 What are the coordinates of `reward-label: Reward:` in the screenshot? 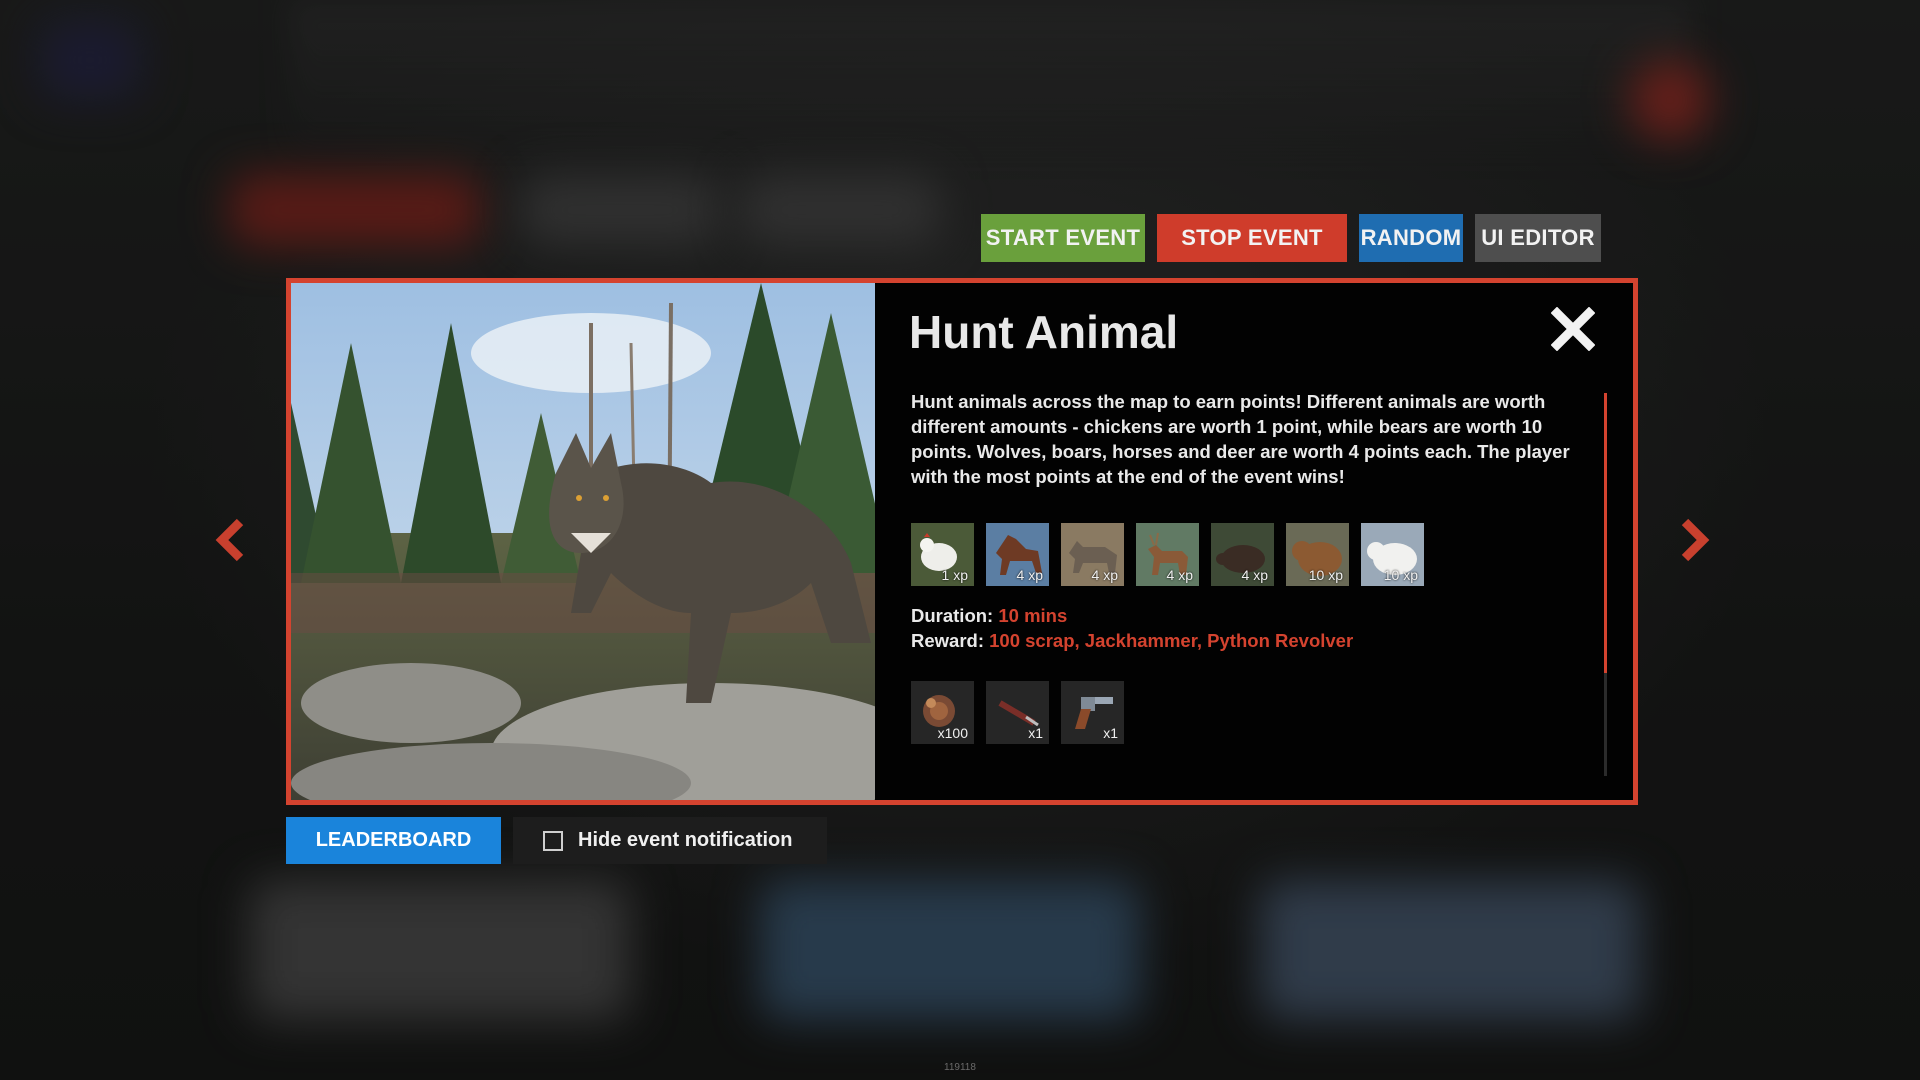 It's located at (947, 640).